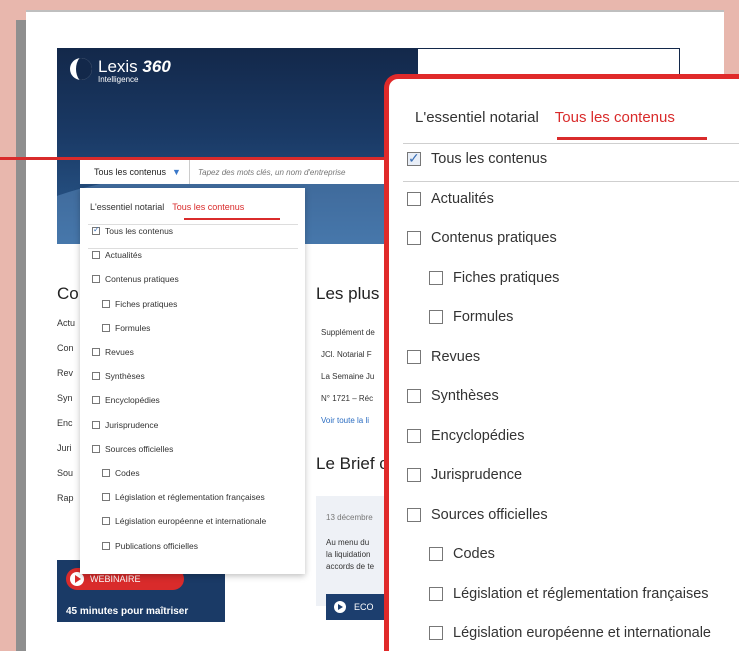 The height and width of the screenshot is (651, 739). What do you see at coordinates (118, 66) in the screenshot?
I see `logo-name: Lexis` at bounding box center [118, 66].